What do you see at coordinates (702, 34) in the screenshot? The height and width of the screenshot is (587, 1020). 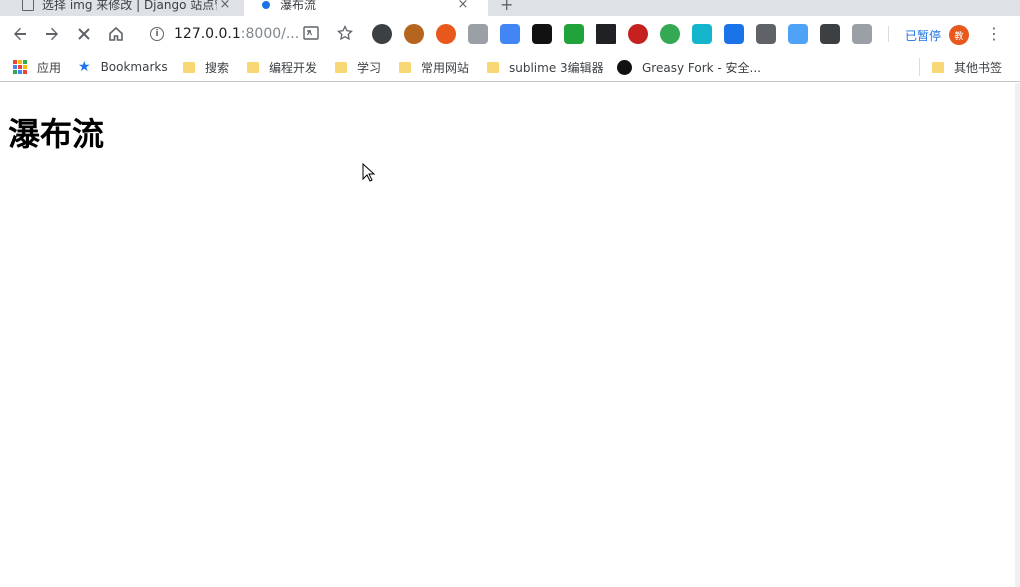 I see `extension-copy-icon` at bounding box center [702, 34].